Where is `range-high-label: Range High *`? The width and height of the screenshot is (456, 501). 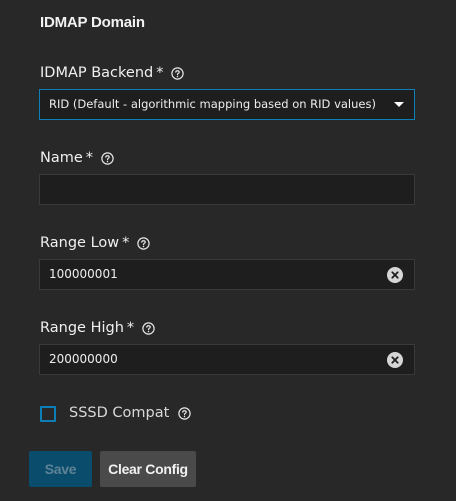
range-high-label: Range High * is located at coordinates (97, 328).